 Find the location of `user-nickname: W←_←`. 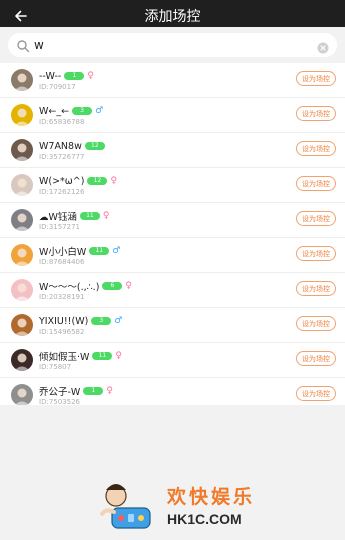

user-nickname: W←_← is located at coordinates (54, 111).